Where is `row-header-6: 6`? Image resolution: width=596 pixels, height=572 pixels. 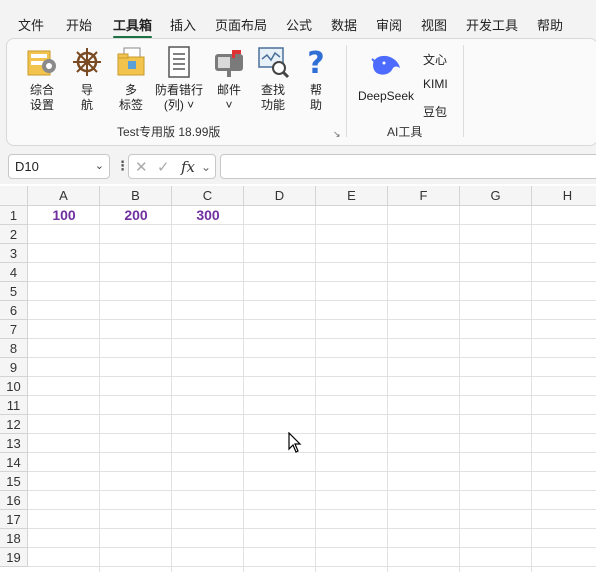 row-header-6: 6 is located at coordinates (14, 310).